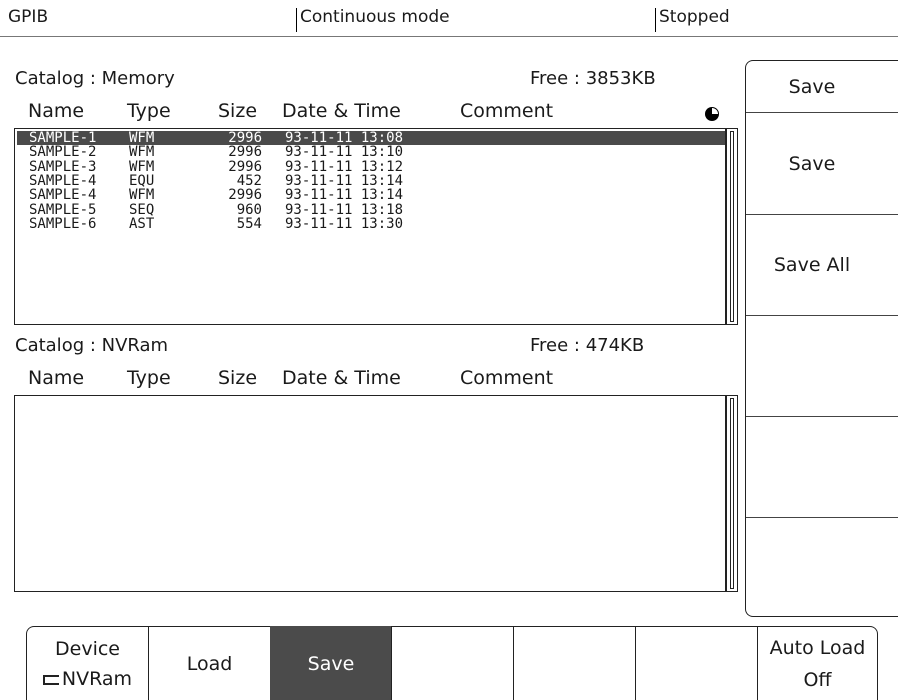  I want to click on device-value: NVRam, so click(97, 678).